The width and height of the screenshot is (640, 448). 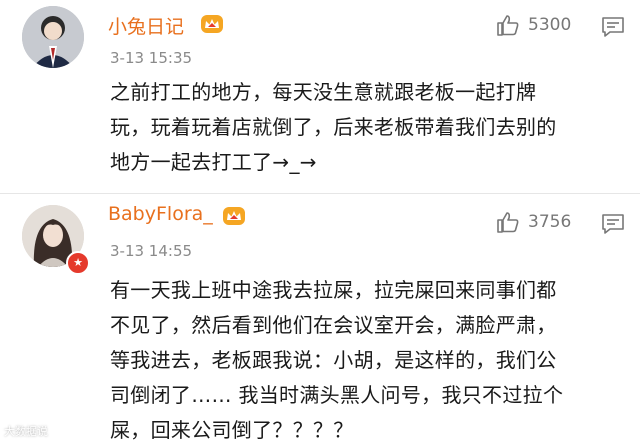 I want to click on username: 小兔日记, so click(x=146, y=25).